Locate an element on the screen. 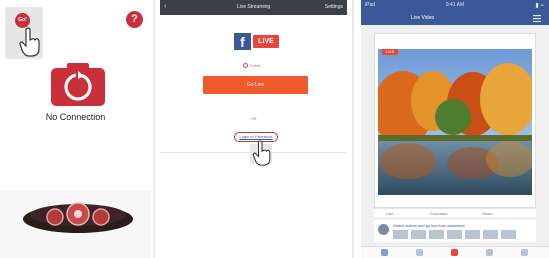 This screenshot has height=258, width=549. camera-device-image is located at coordinates (78, 217).